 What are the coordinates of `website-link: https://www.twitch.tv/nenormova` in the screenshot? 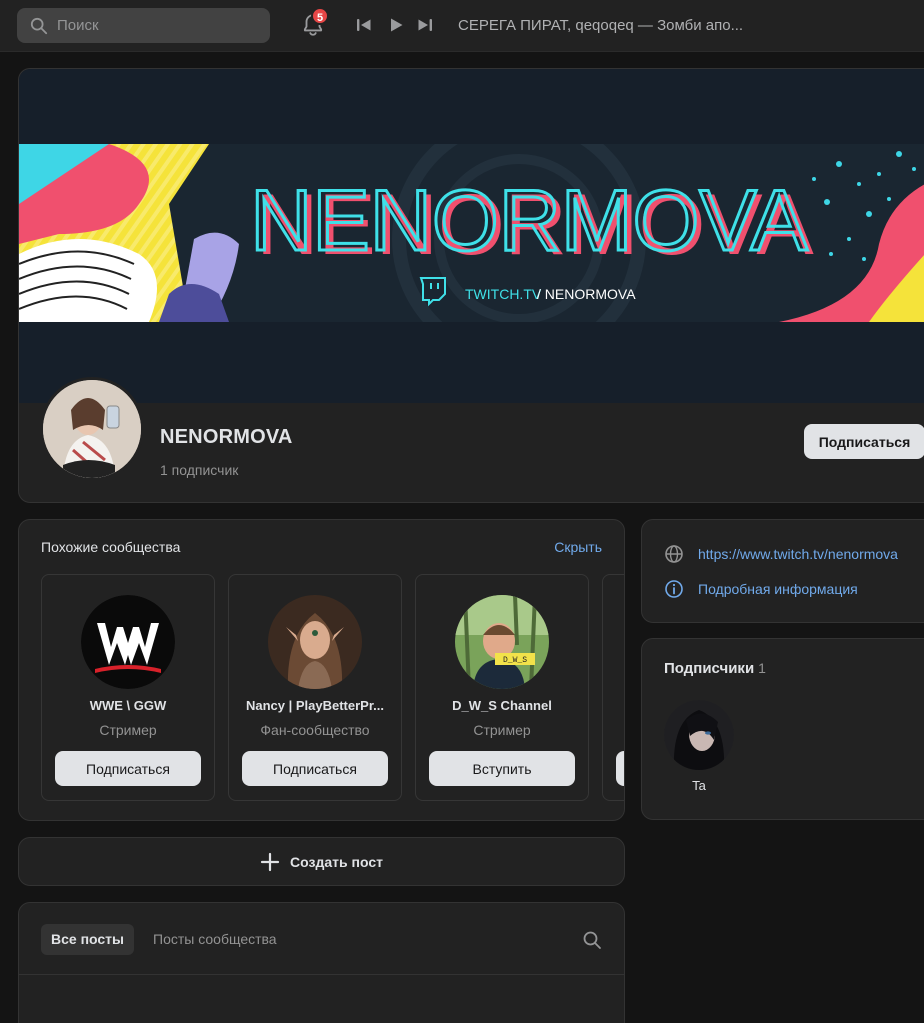 It's located at (798, 554).